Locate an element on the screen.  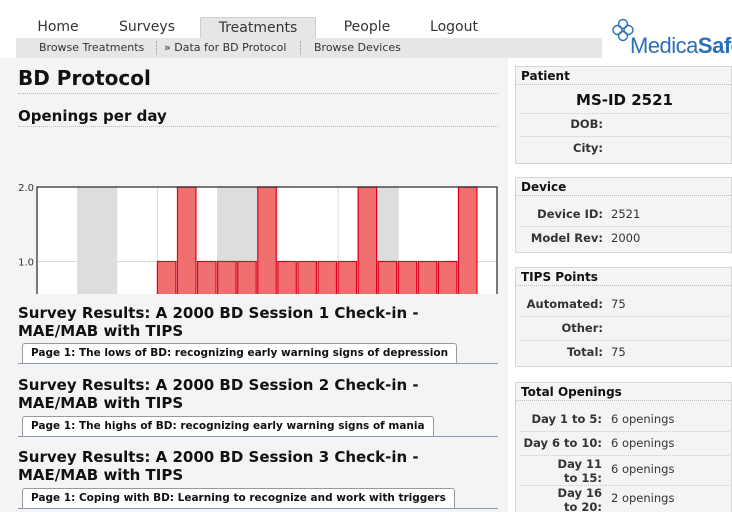
total-value: 75 is located at coordinates (618, 352).